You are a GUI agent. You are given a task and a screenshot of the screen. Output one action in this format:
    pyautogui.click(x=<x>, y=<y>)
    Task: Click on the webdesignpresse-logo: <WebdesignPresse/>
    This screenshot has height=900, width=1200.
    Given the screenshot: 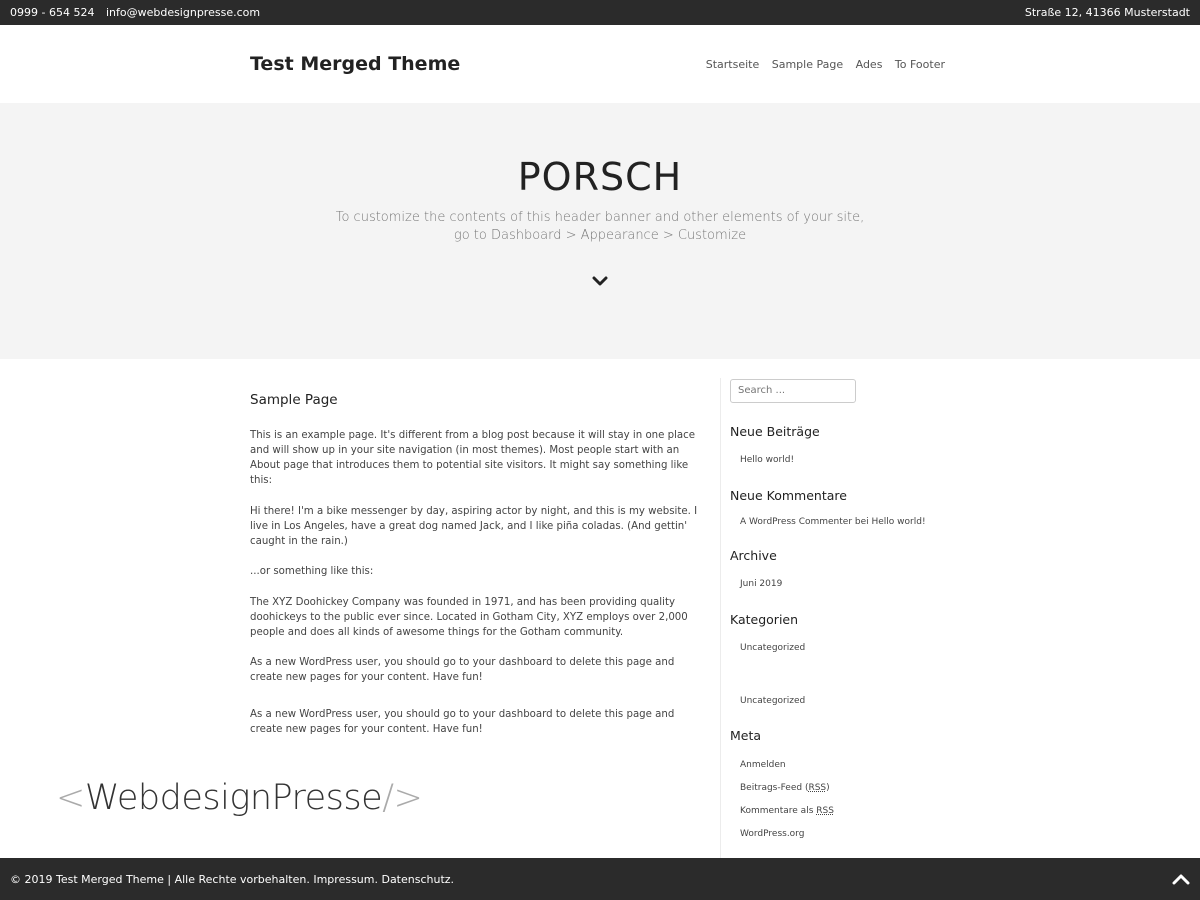 What is the action you would take?
    pyautogui.click(x=239, y=798)
    